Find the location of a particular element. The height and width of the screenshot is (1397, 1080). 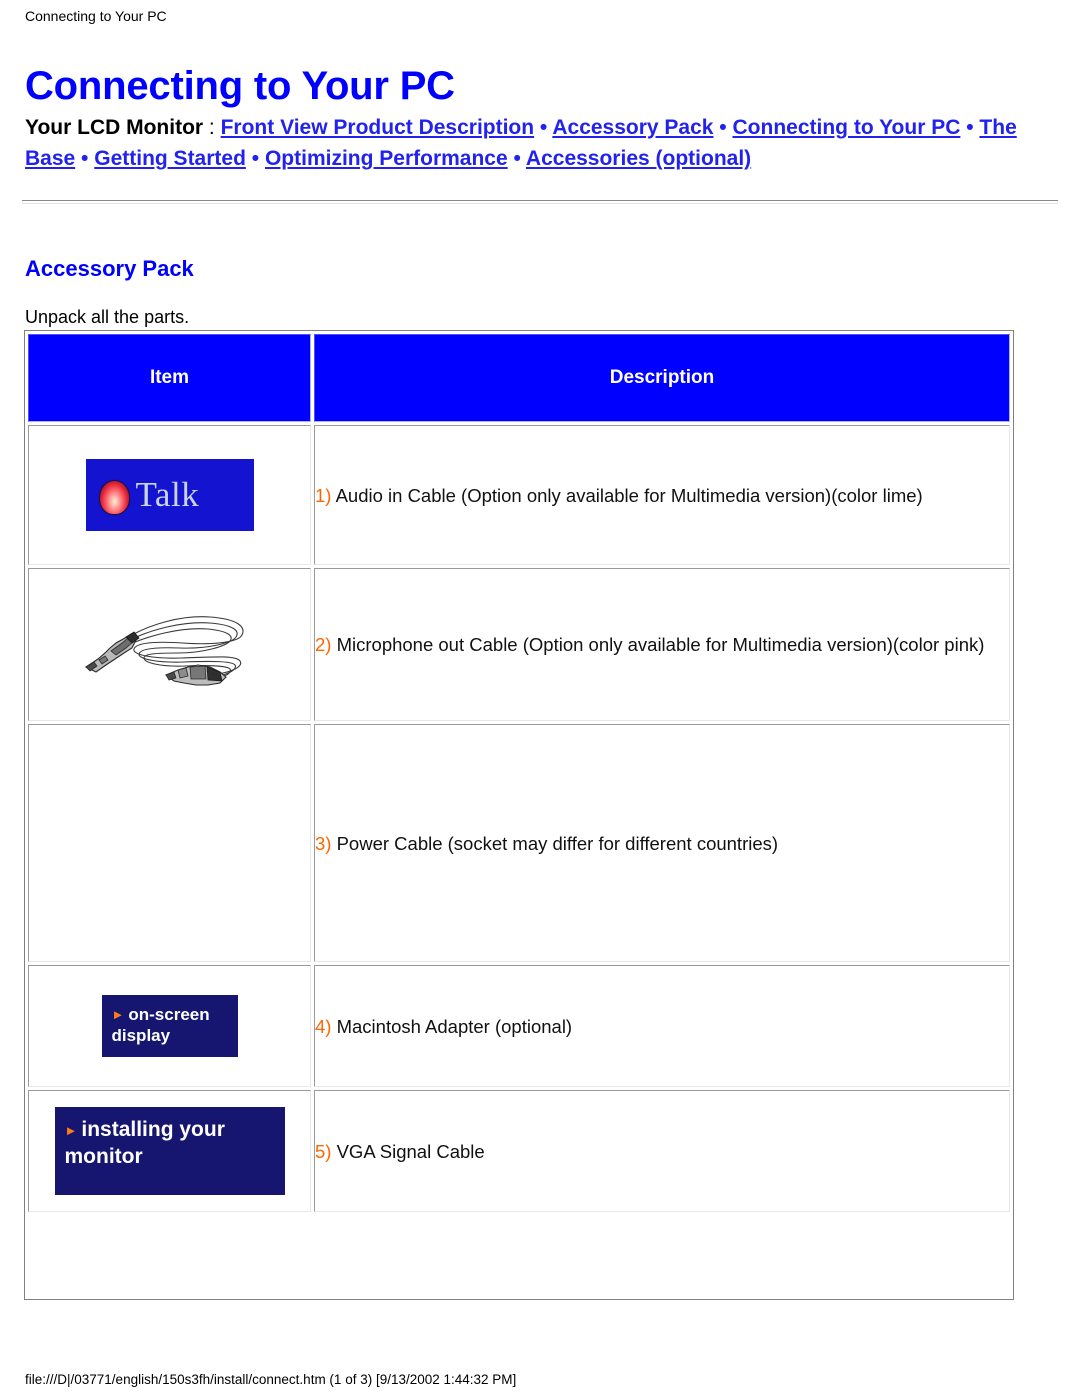

section-intro-text: Unpack all the parts. is located at coordinates (107, 317).